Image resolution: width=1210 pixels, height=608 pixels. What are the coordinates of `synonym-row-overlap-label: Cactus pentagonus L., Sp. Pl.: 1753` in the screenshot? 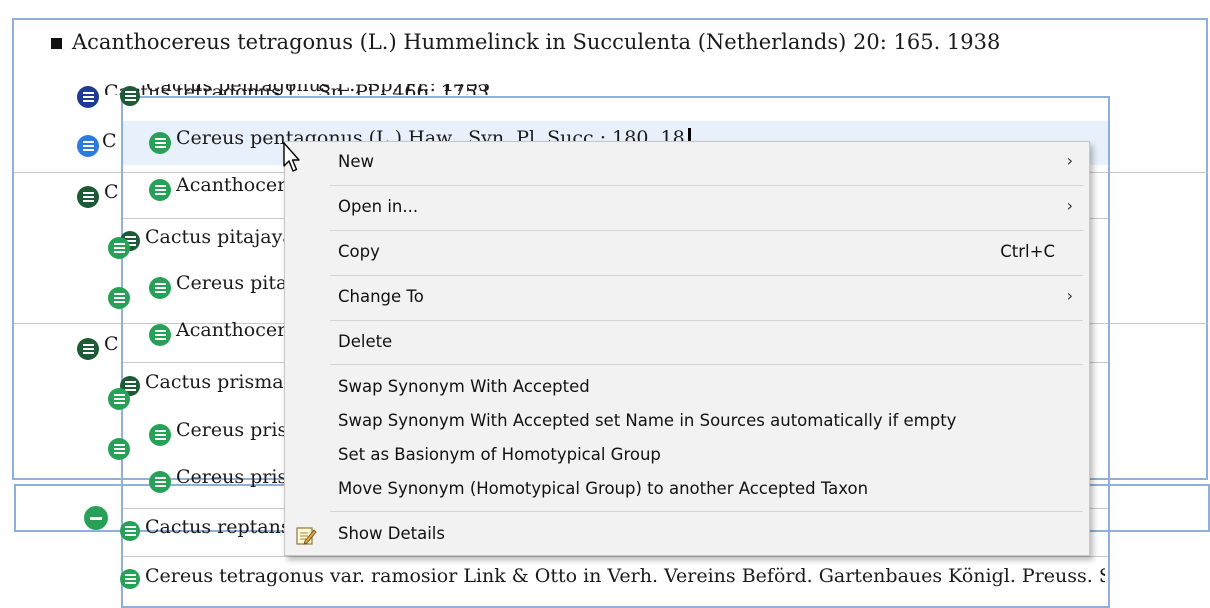 It's located at (318, 90).